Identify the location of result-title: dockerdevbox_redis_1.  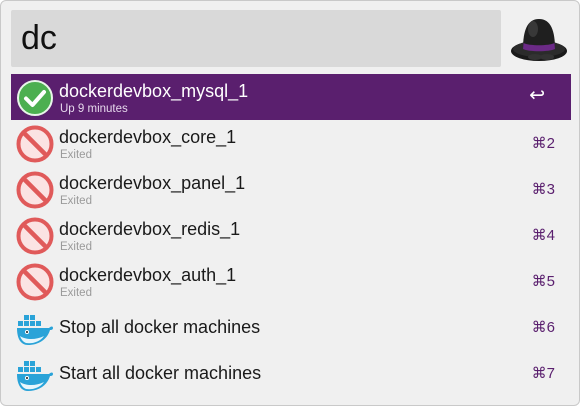
(150, 229).